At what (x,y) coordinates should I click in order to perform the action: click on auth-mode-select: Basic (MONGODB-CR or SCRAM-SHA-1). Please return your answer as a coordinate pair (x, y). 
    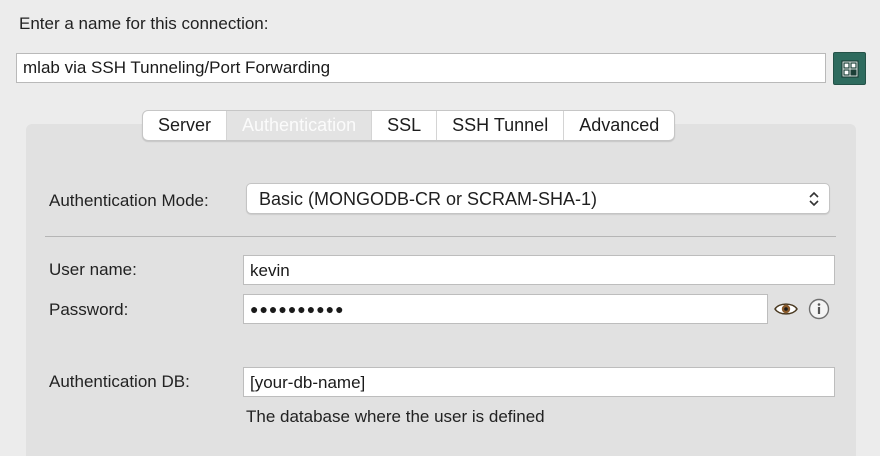
    Looking at the image, I should click on (538, 198).